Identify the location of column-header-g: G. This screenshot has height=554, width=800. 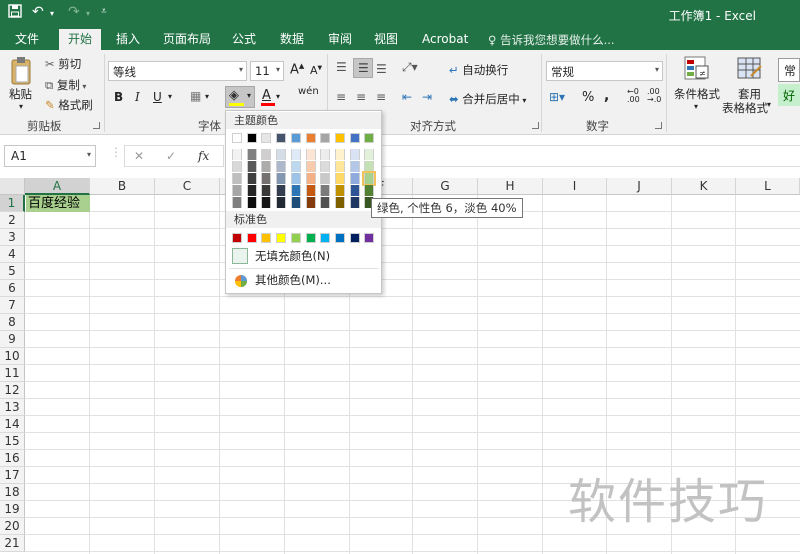
(445, 186).